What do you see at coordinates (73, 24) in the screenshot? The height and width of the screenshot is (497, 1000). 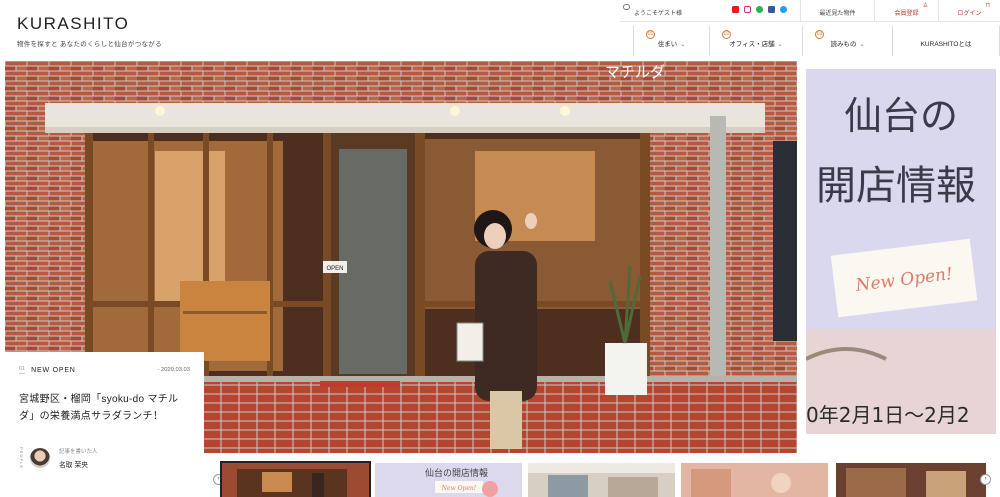 I see `site-logo: KURASHITO` at bounding box center [73, 24].